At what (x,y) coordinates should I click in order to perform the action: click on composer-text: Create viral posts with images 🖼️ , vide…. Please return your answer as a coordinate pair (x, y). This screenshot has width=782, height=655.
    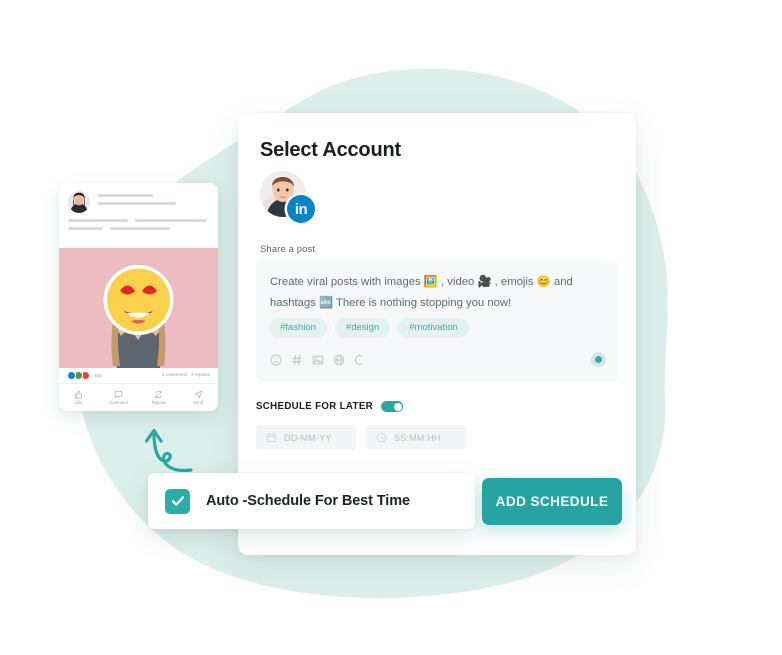
    Looking at the image, I should click on (437, 293).